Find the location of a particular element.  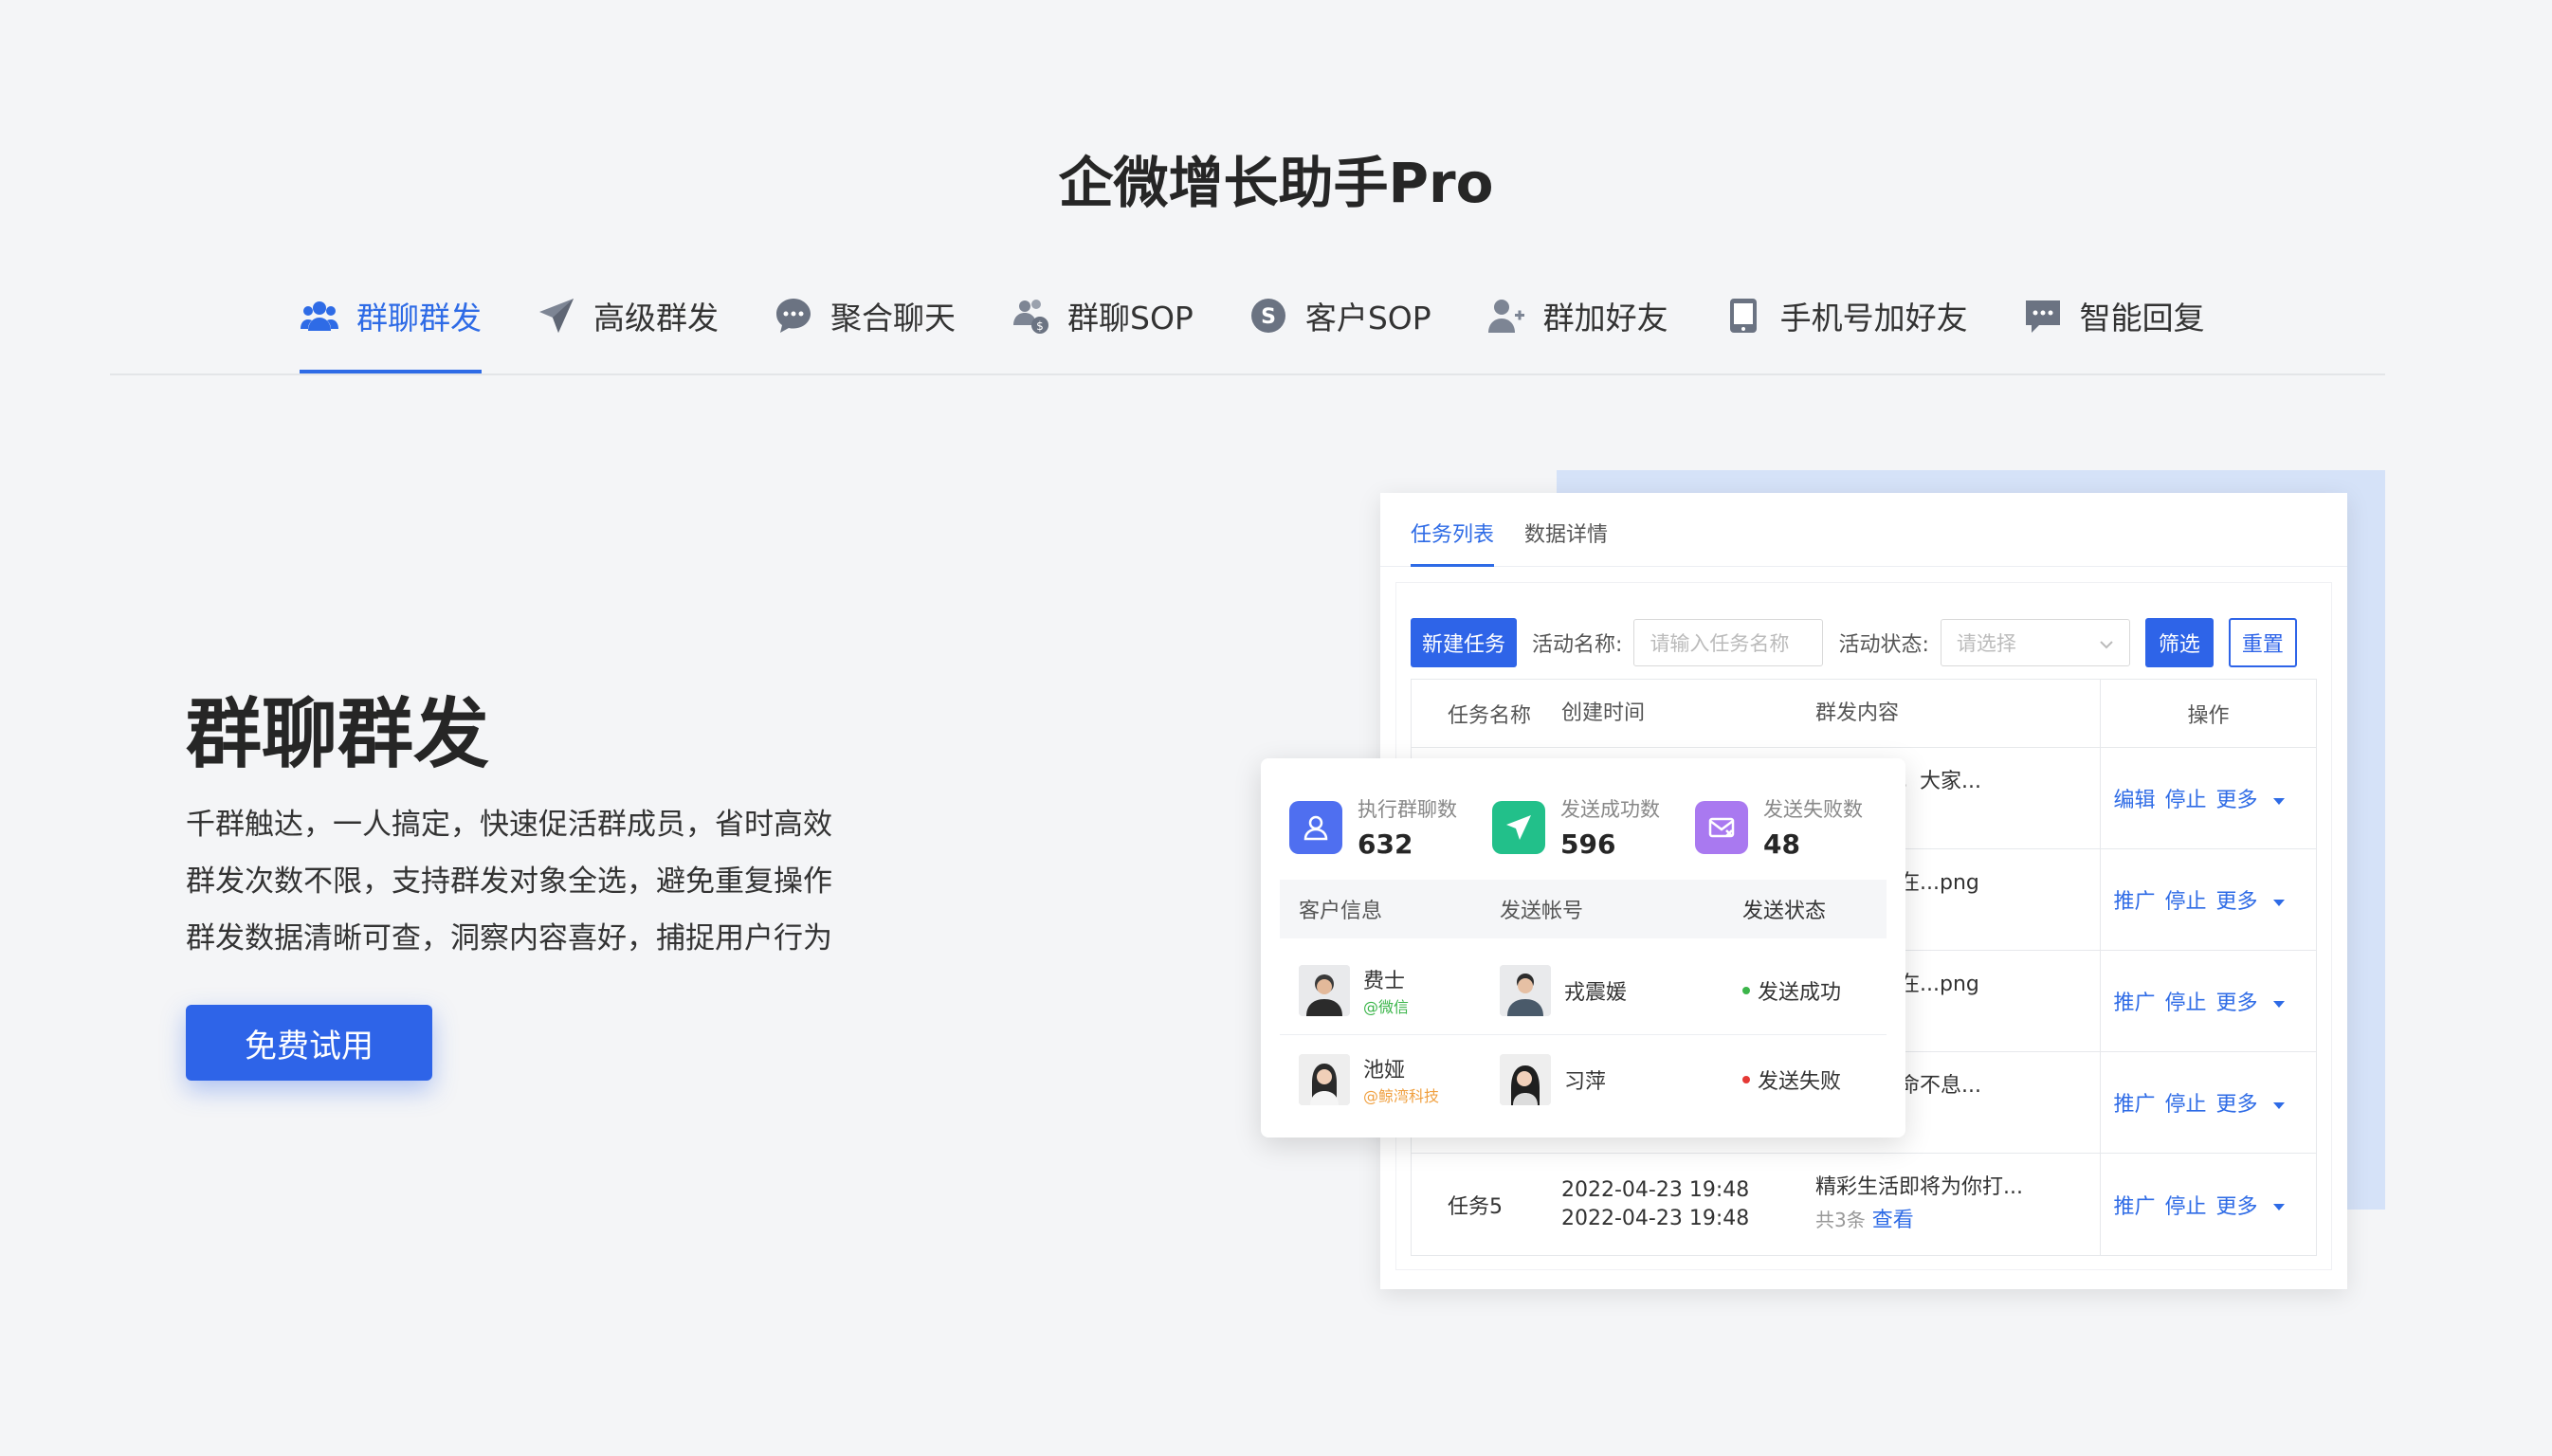

header-account: 发送帐号 is located at coordinates (1542, 911).